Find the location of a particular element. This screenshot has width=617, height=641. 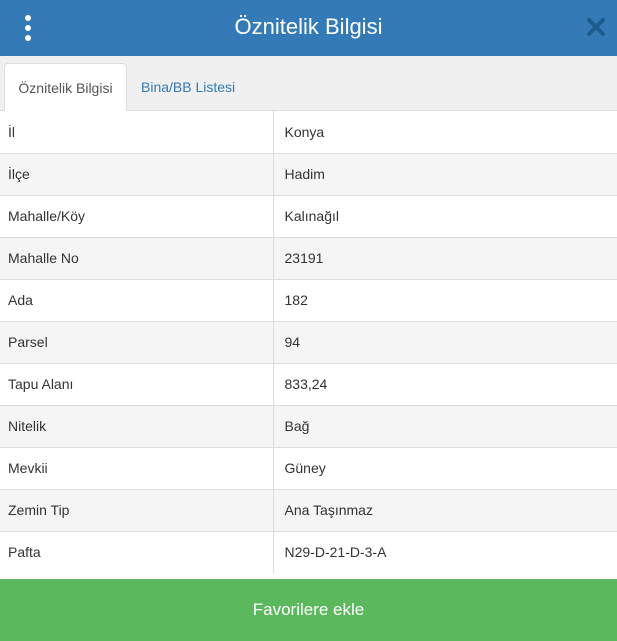

page-title: Öznitelik Bilgisi is located at coordinates (308, 26).